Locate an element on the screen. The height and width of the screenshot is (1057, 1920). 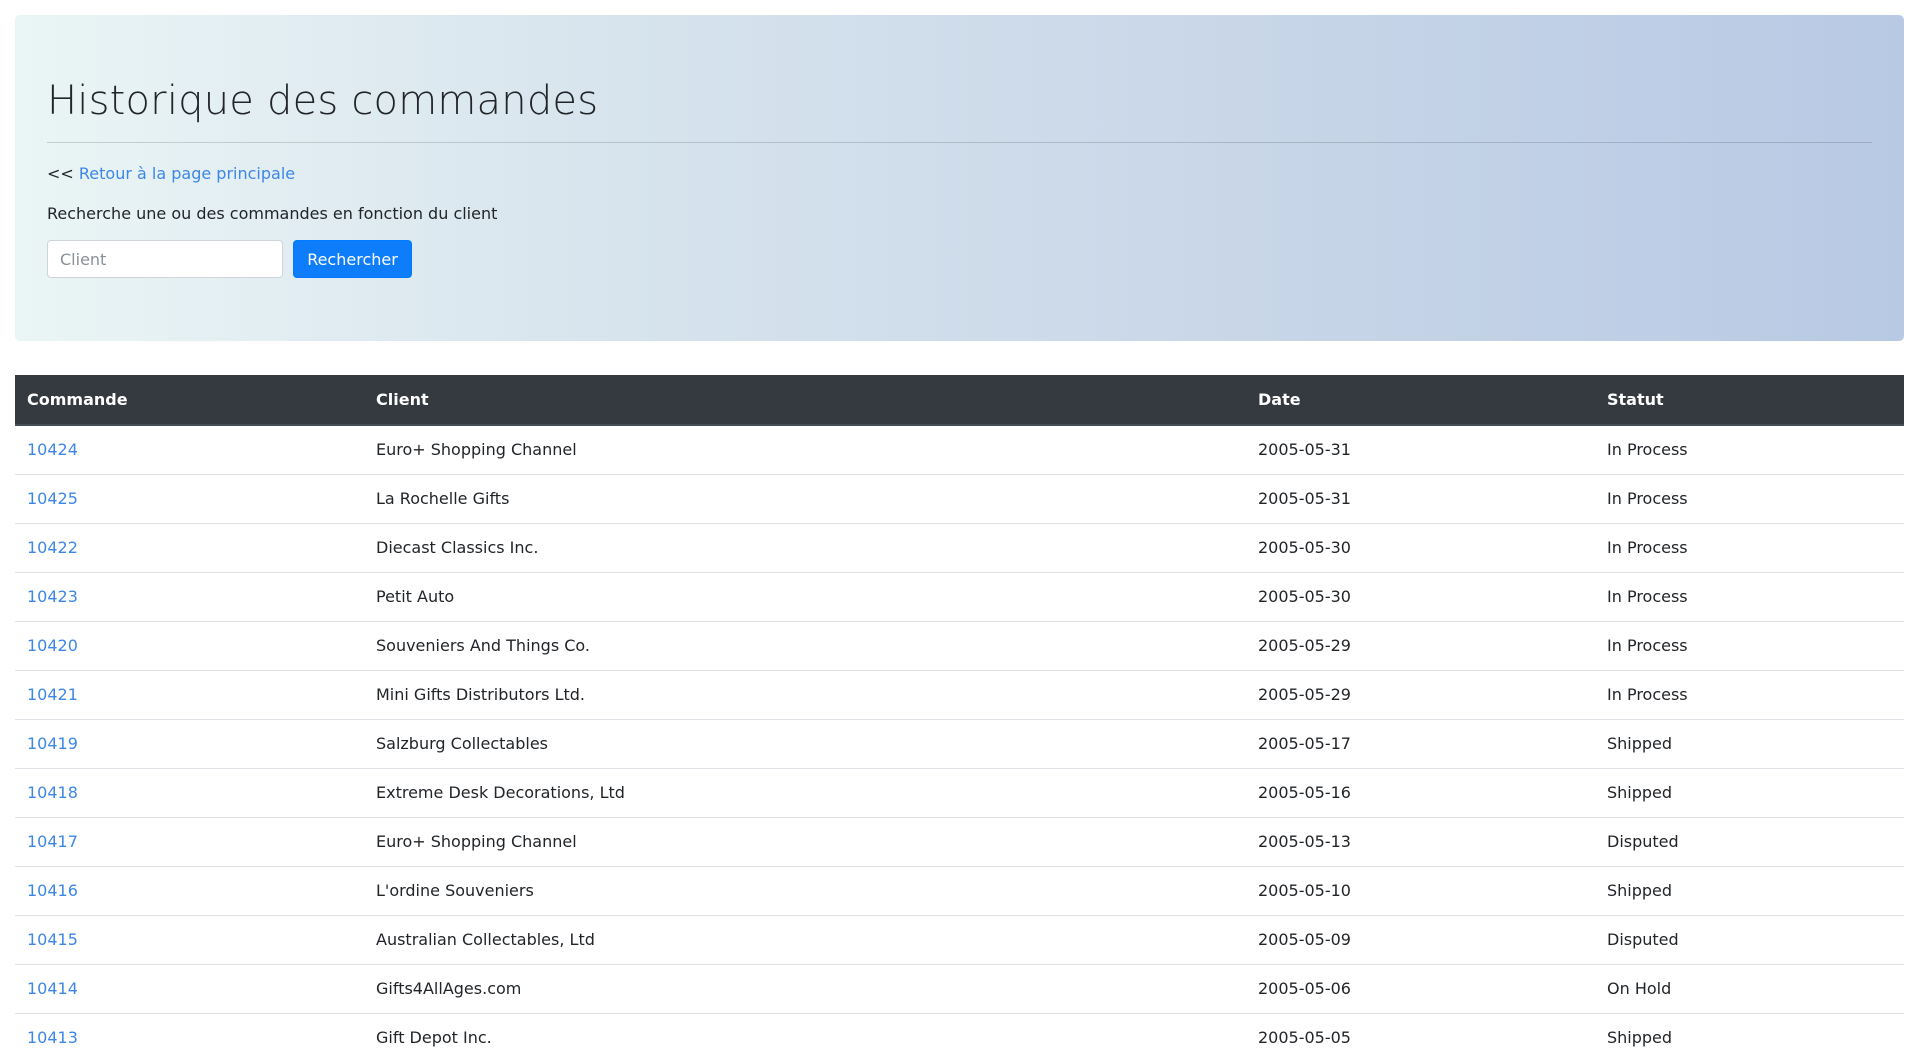
table-row: 10413 Gift Depot Inc. 2005-05-05 Shipped is located at coordinates (959, 1035).